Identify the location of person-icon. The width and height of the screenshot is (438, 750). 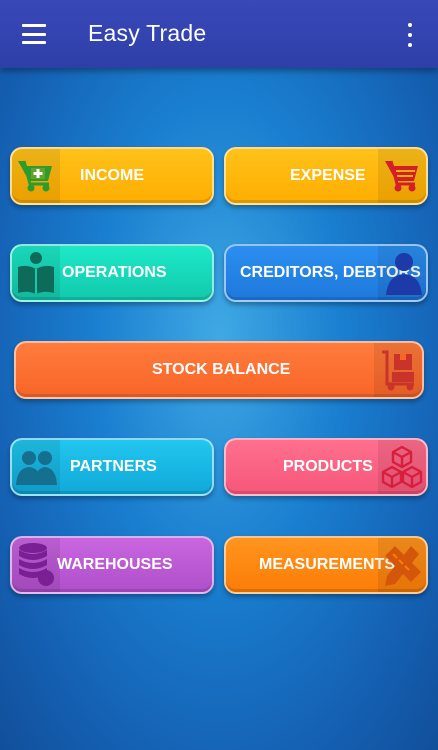
(402, 273).